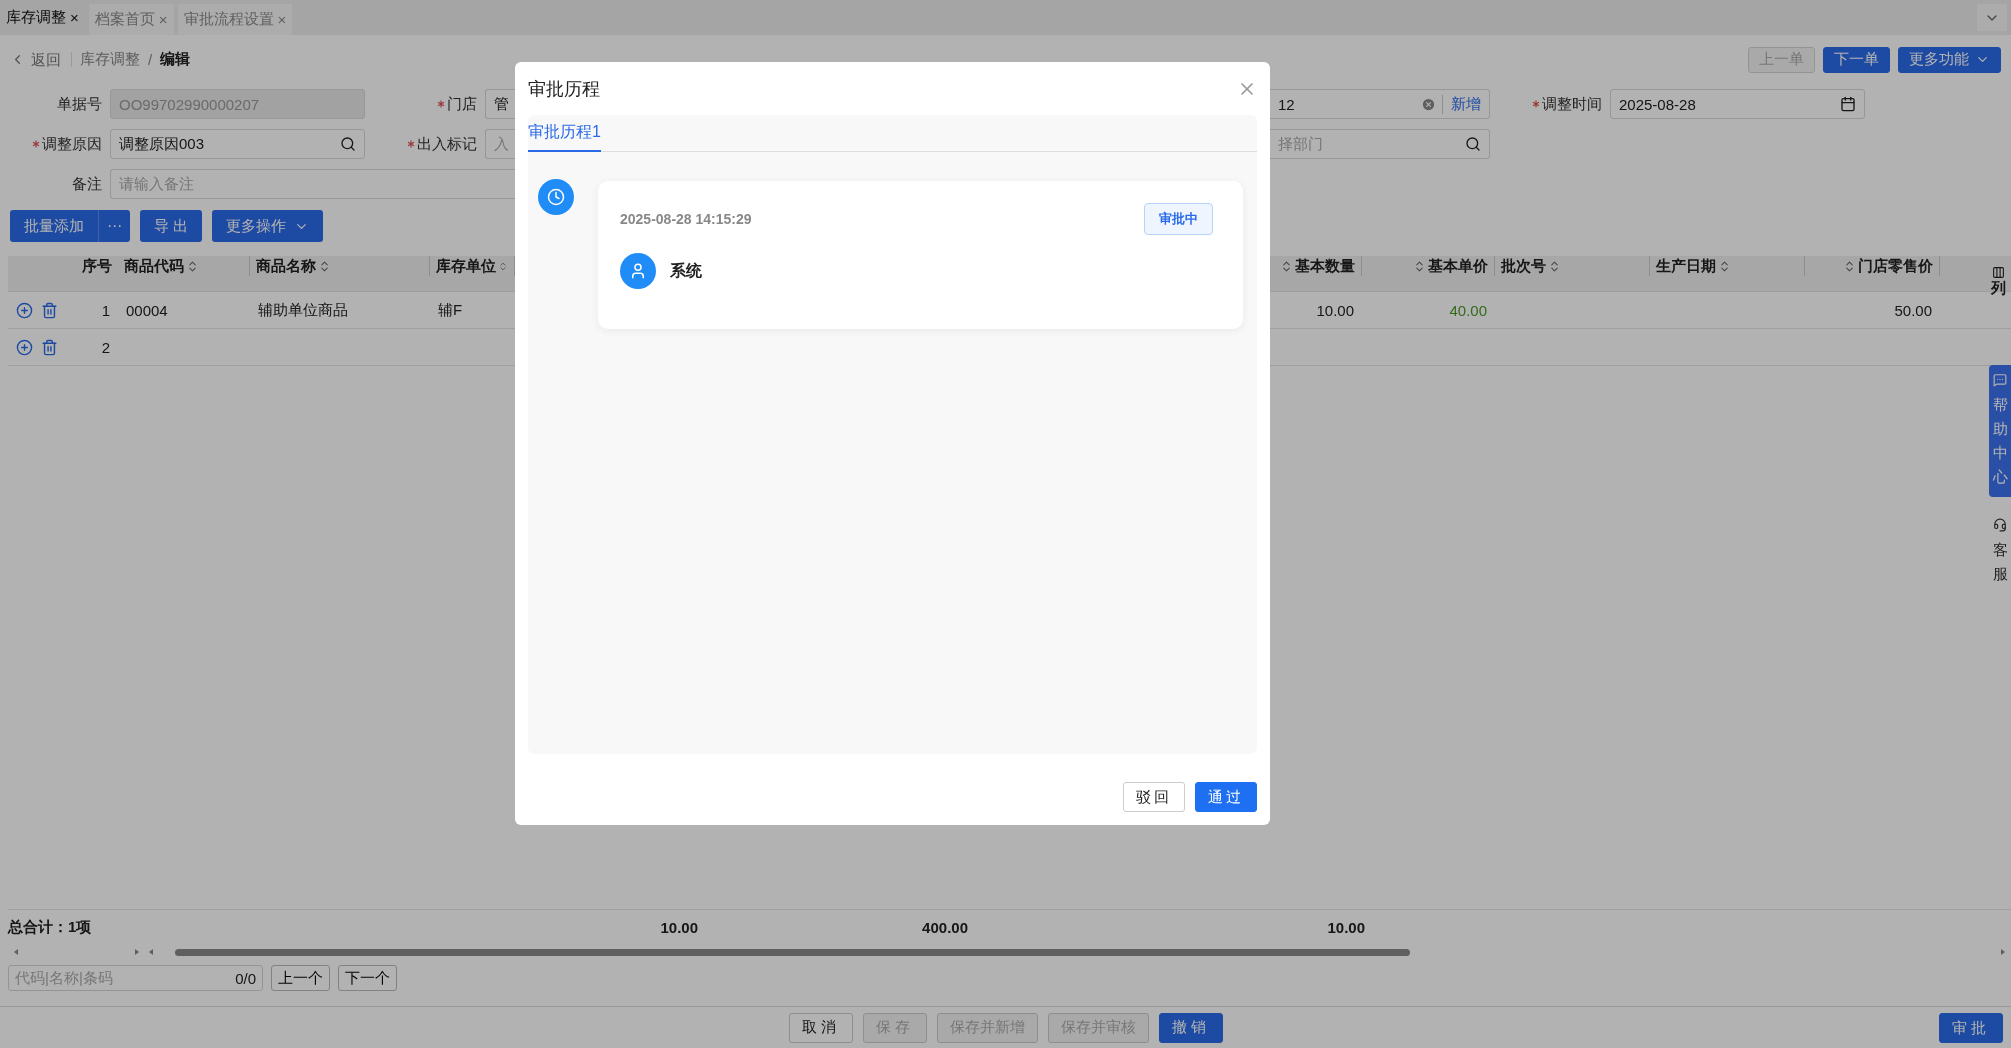 The height and width of the screenshot is (1048, 2011). Describe the element at coordinates (500, 104) in the screenshot. I see `input-field: 管` at that location.